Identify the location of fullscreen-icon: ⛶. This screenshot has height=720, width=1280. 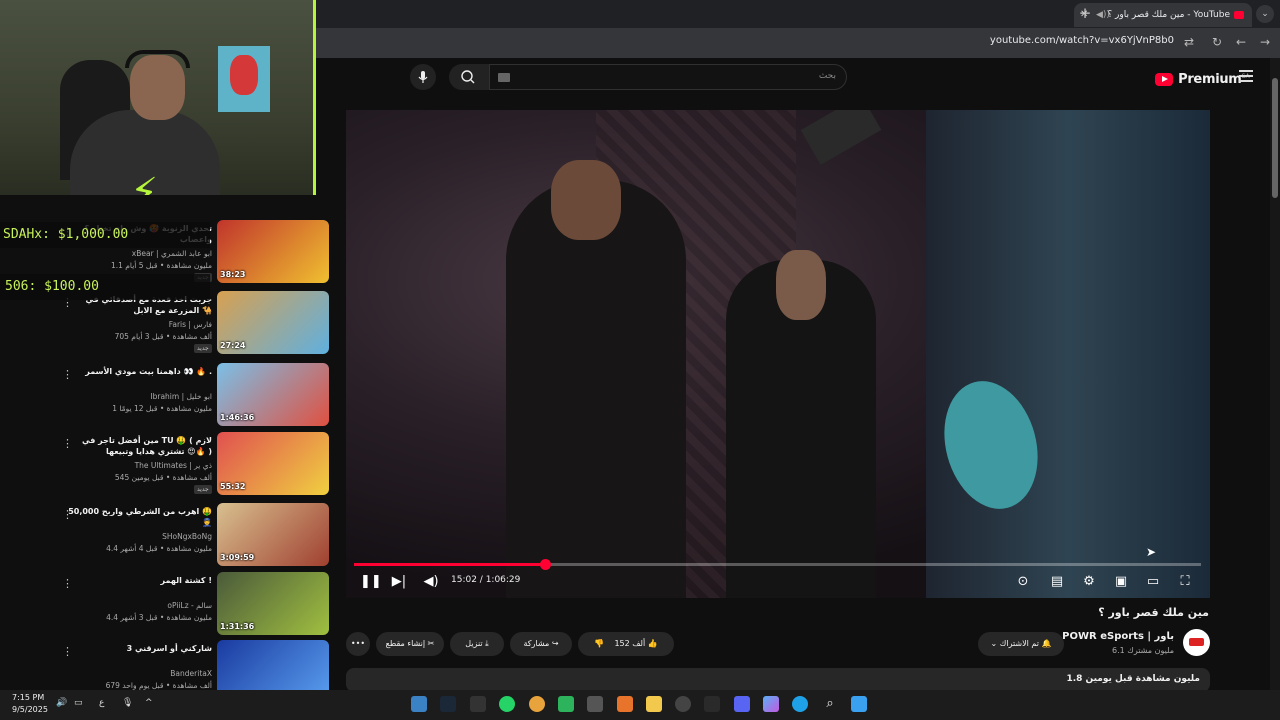
(1185, 582).